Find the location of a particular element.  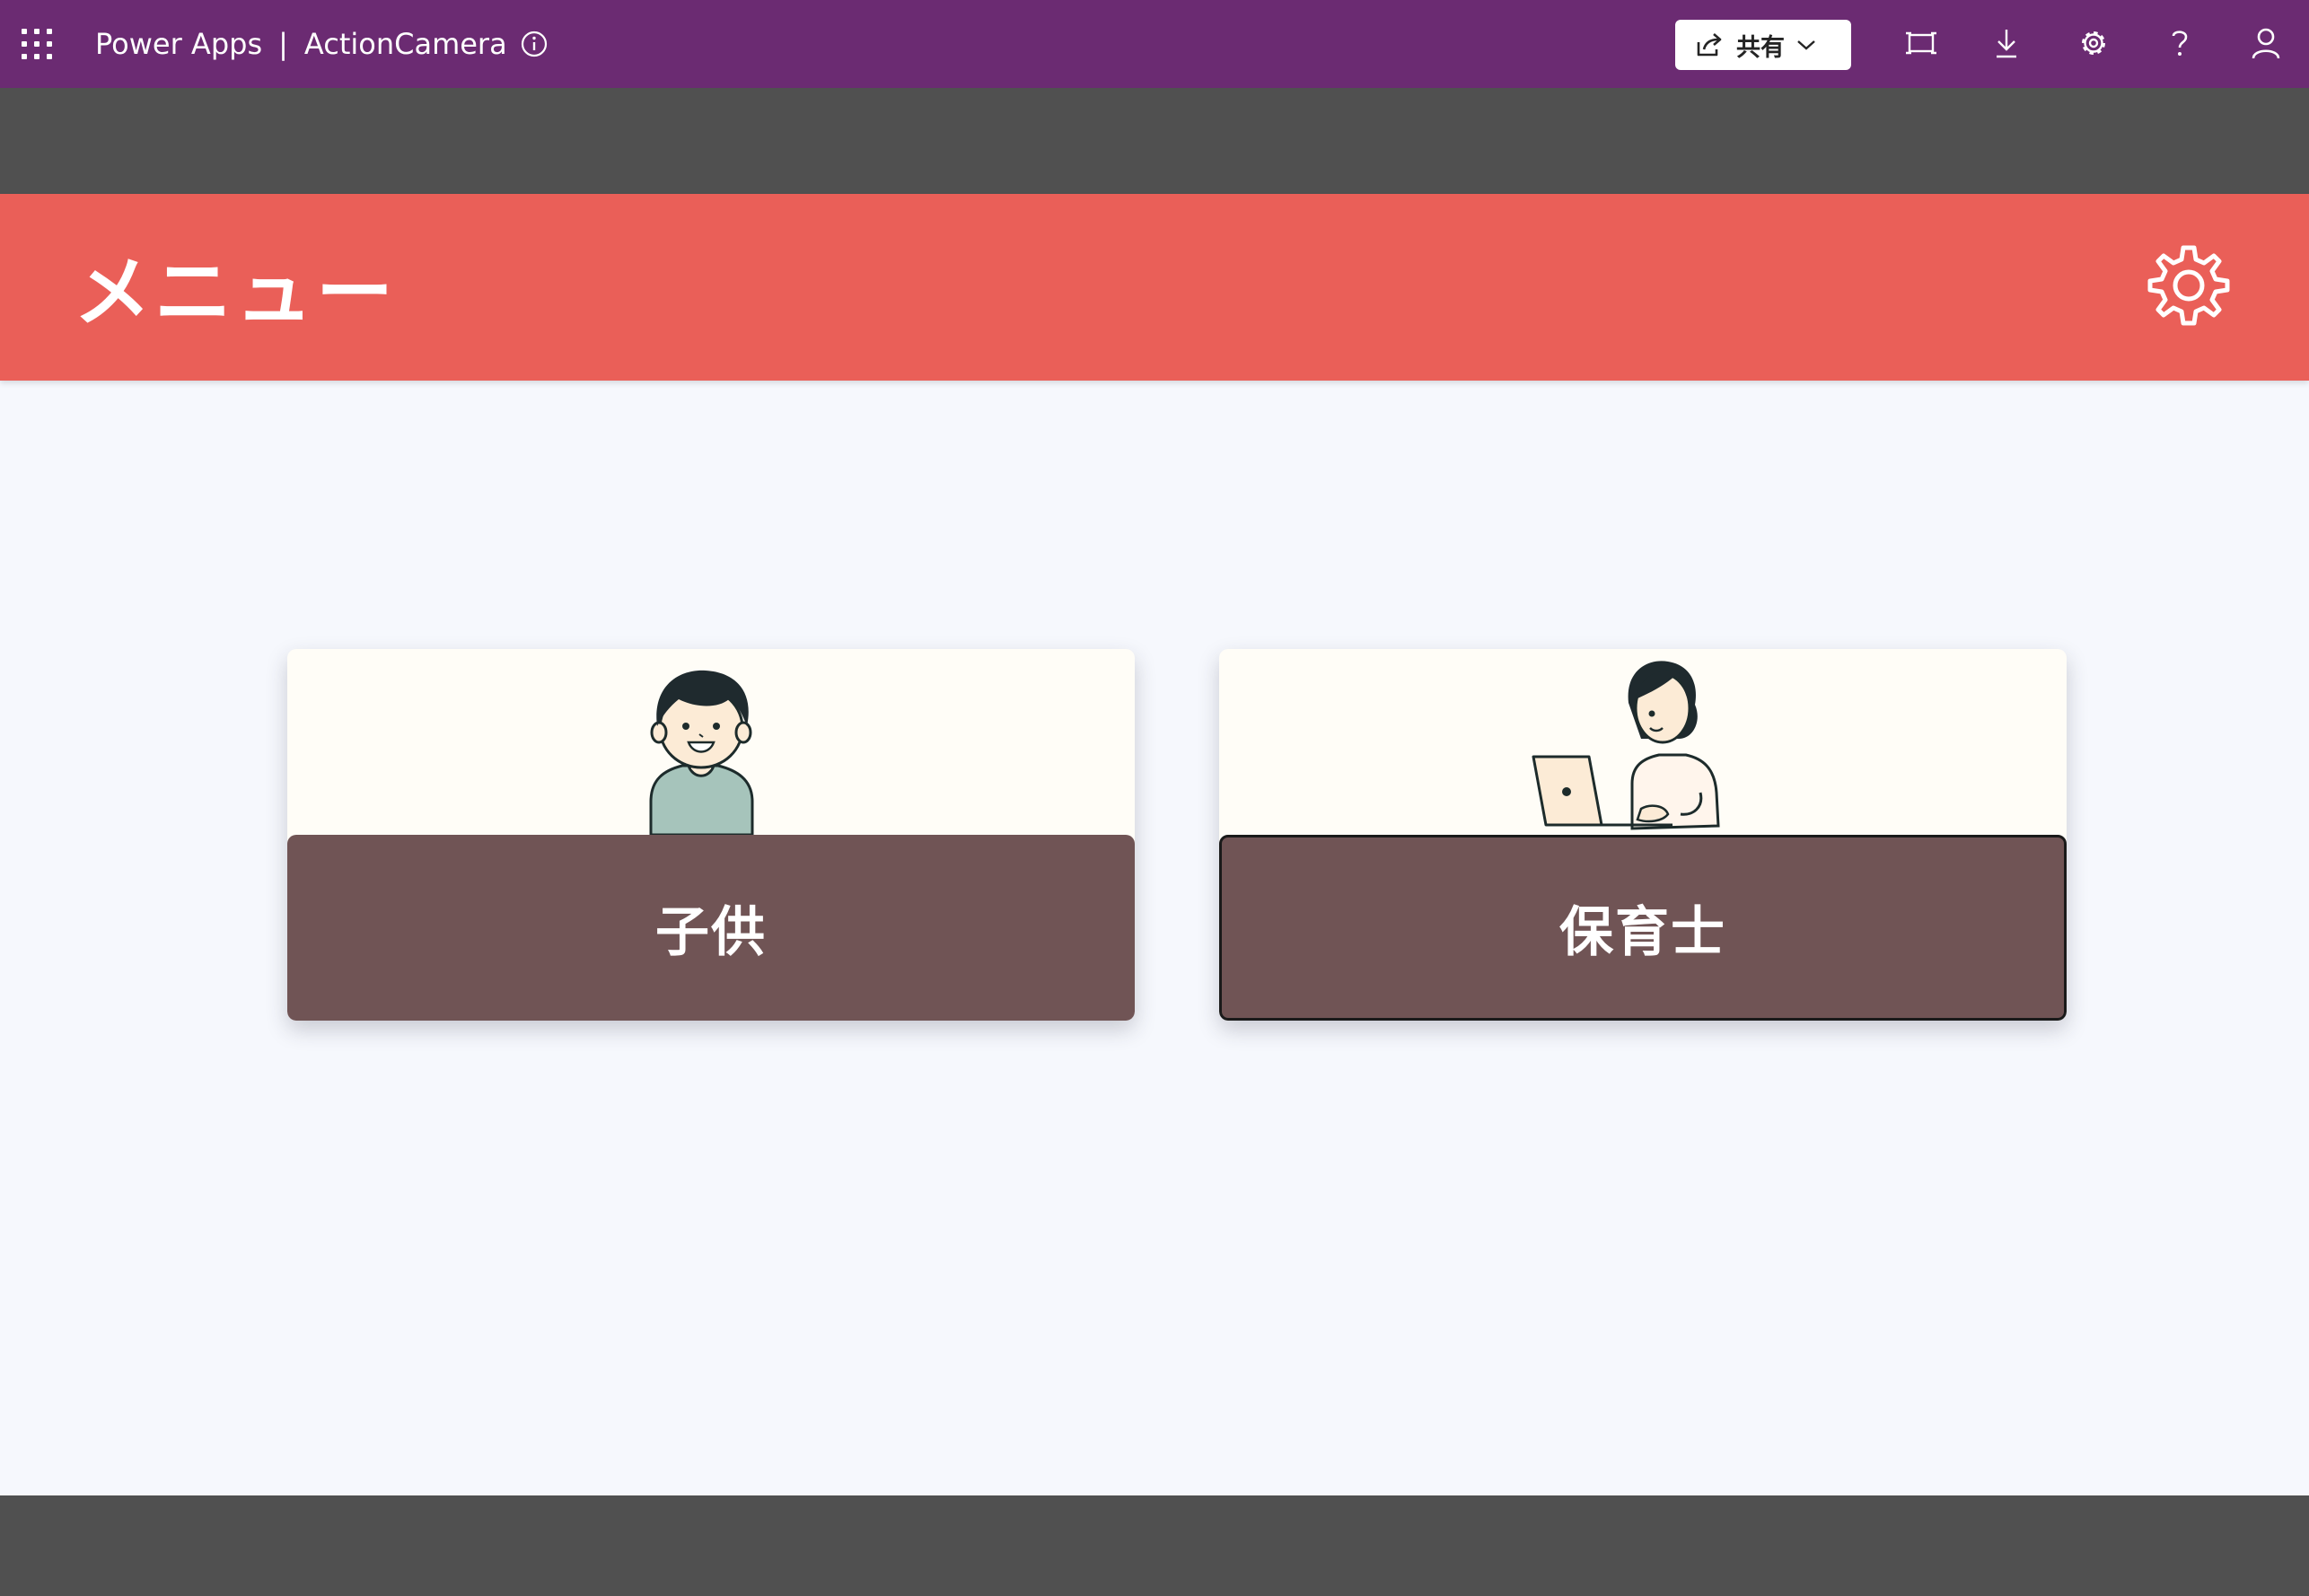

info-icon is located at coordinates (534, 44).